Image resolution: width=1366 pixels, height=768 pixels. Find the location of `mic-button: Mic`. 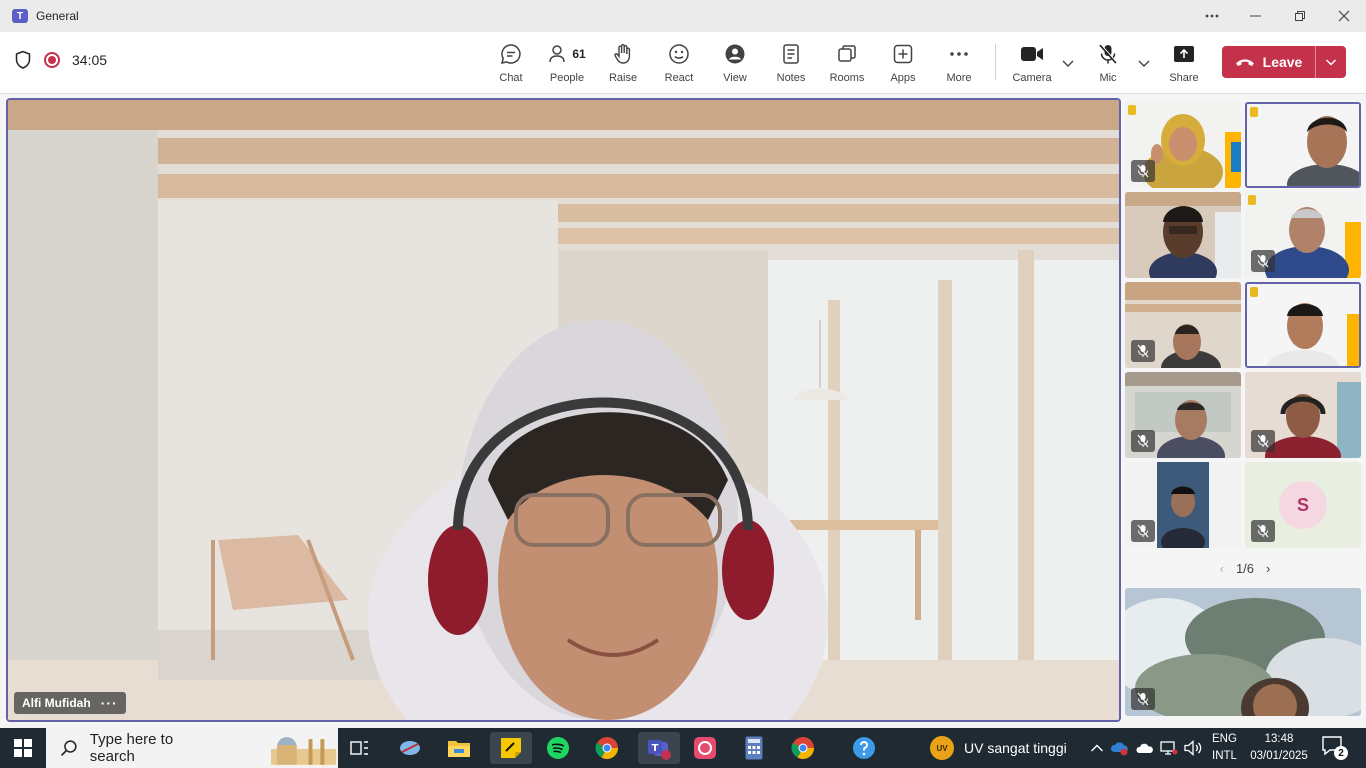

mic-button: Mic is located at coordinates (1108, 64).